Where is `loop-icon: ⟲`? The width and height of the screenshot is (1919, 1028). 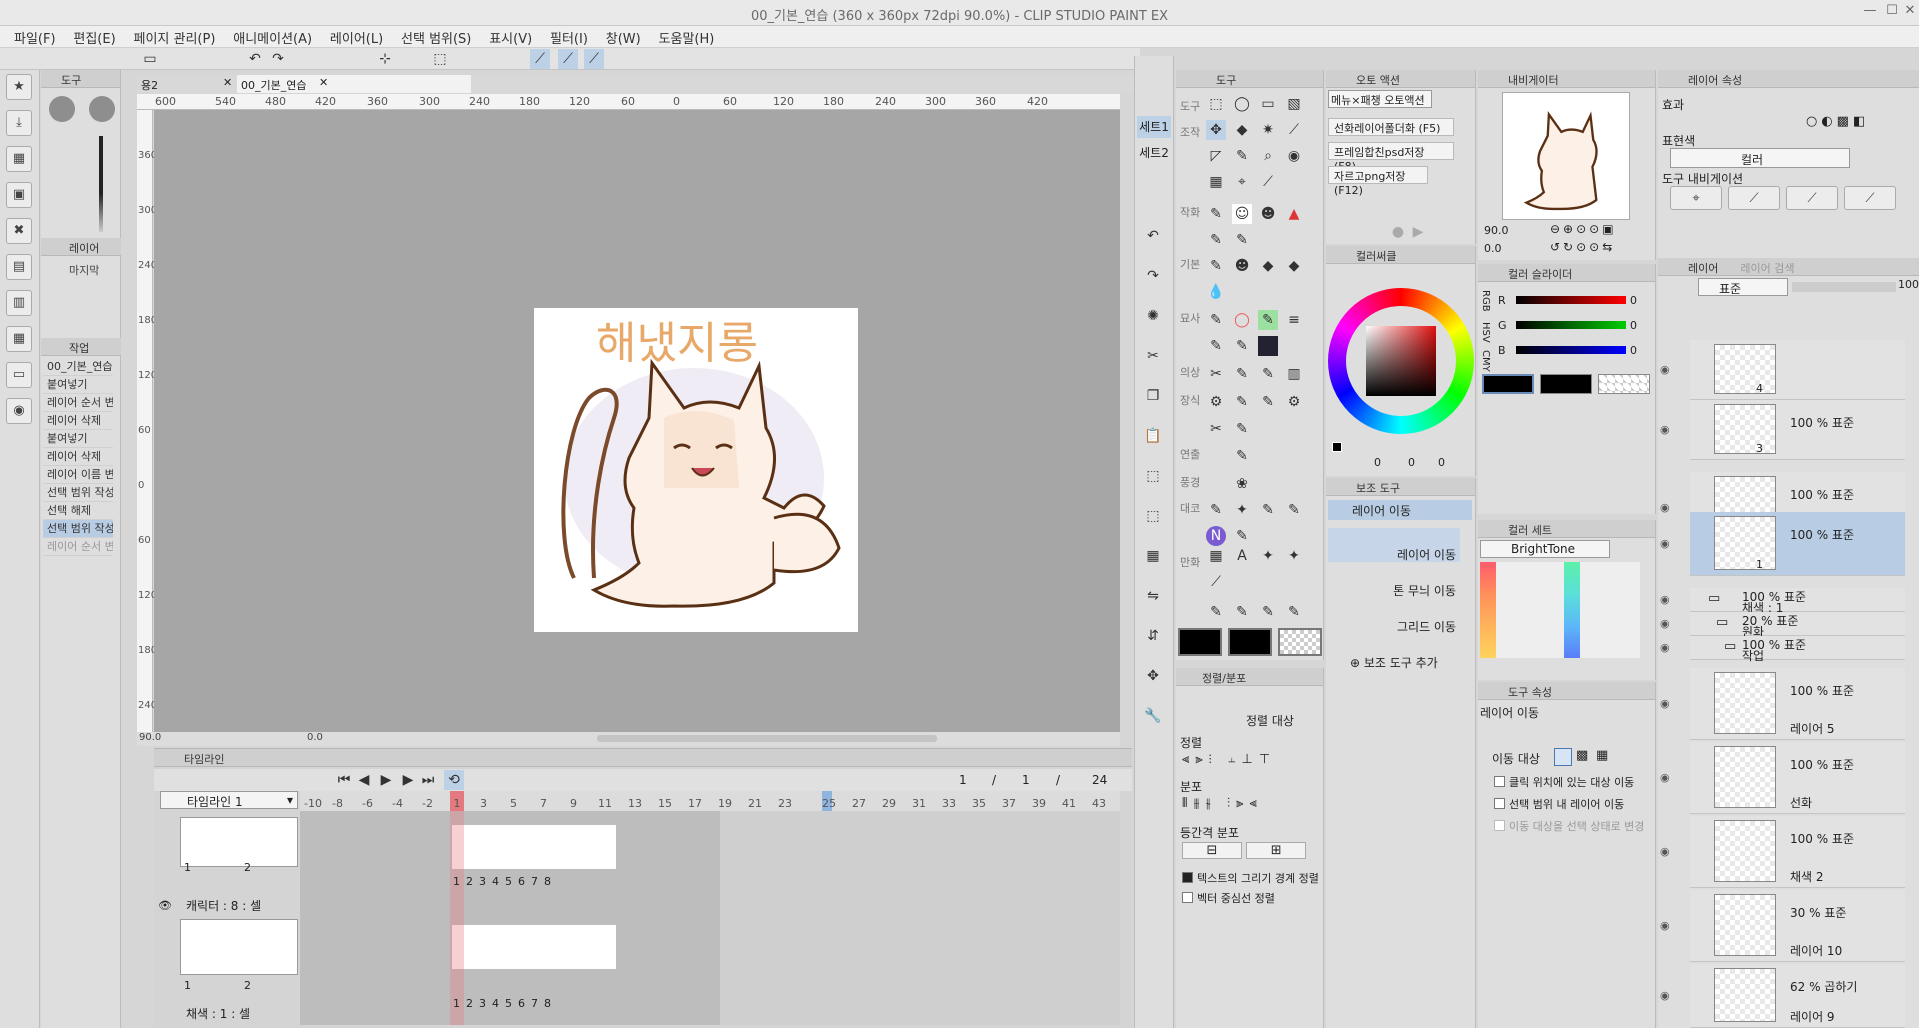
loop-icon: ⟲ is located at coordinates (454, 780).